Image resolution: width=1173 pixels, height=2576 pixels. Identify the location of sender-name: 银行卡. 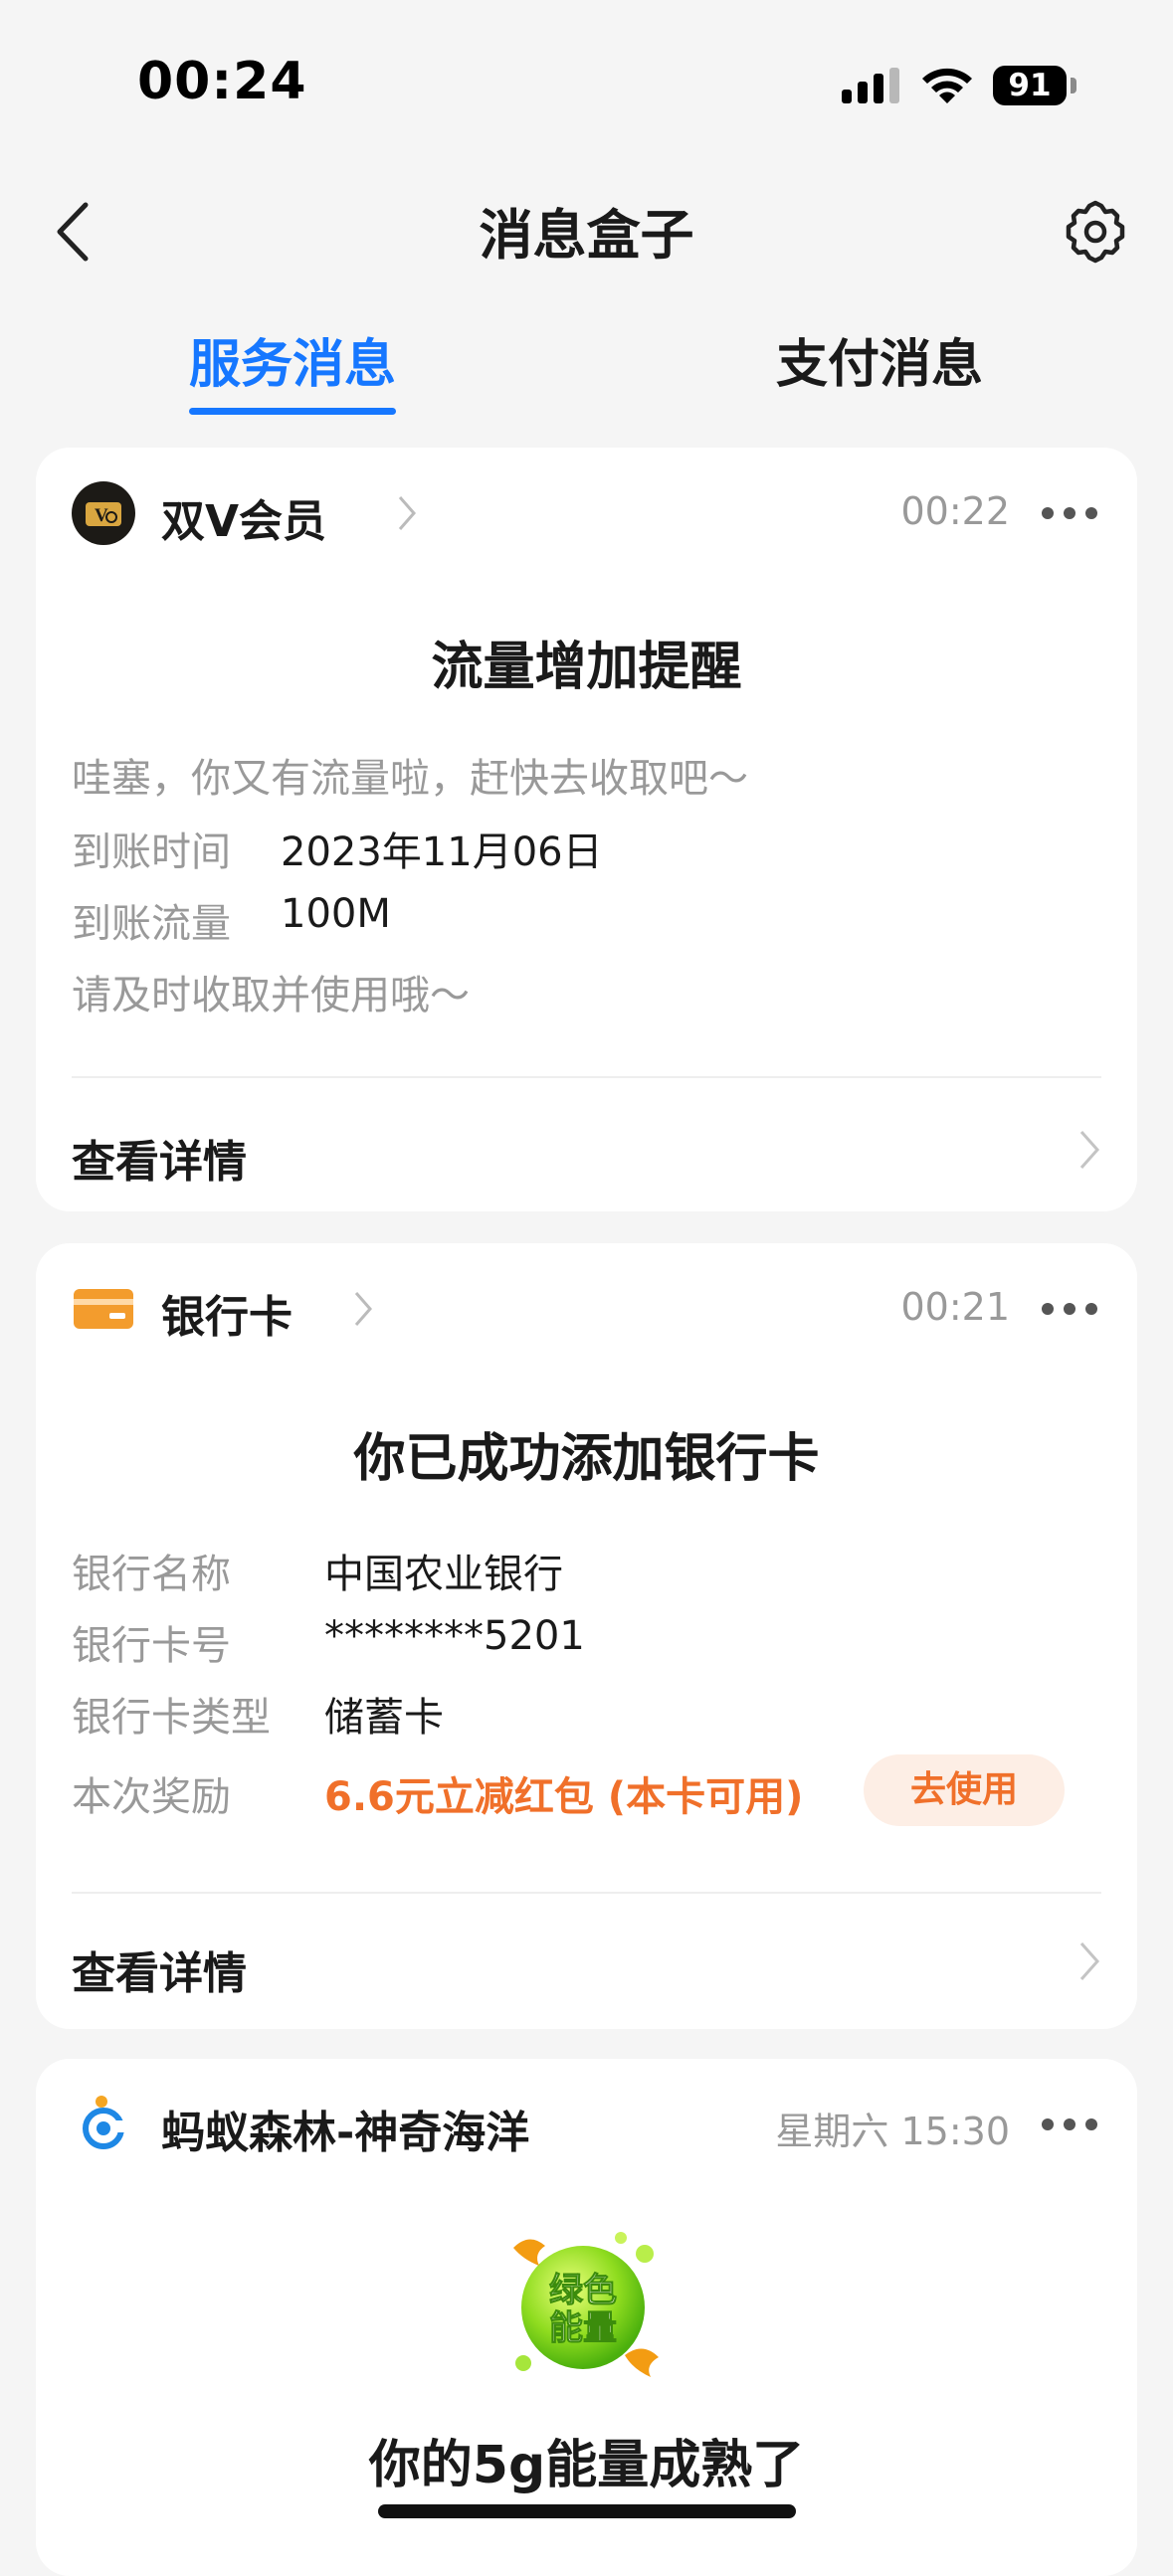
(227, 1313).